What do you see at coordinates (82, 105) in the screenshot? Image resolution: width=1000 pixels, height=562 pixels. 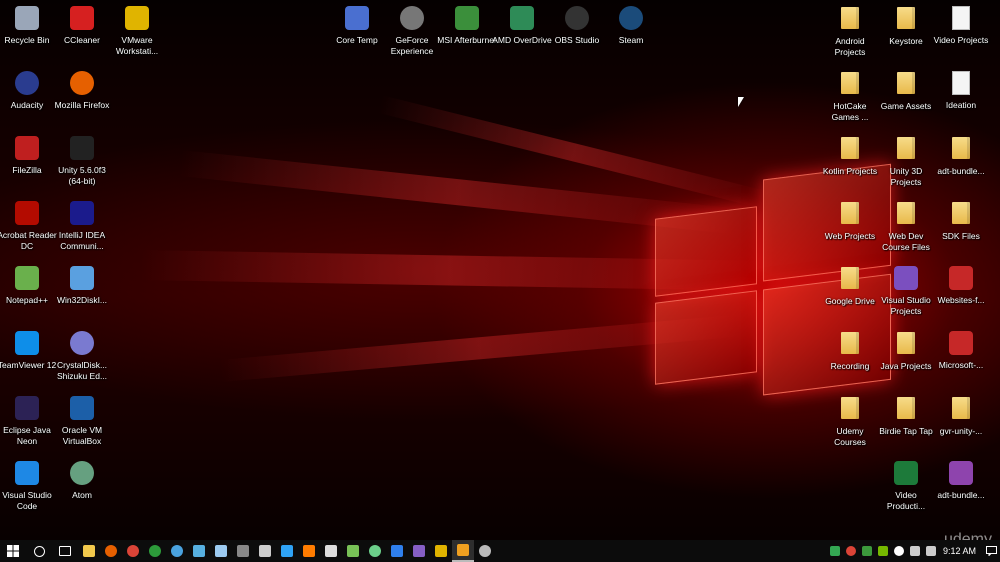 I see `desktop-shortcut-label: Mozilla Firefox` at bounding box center [82, 105].